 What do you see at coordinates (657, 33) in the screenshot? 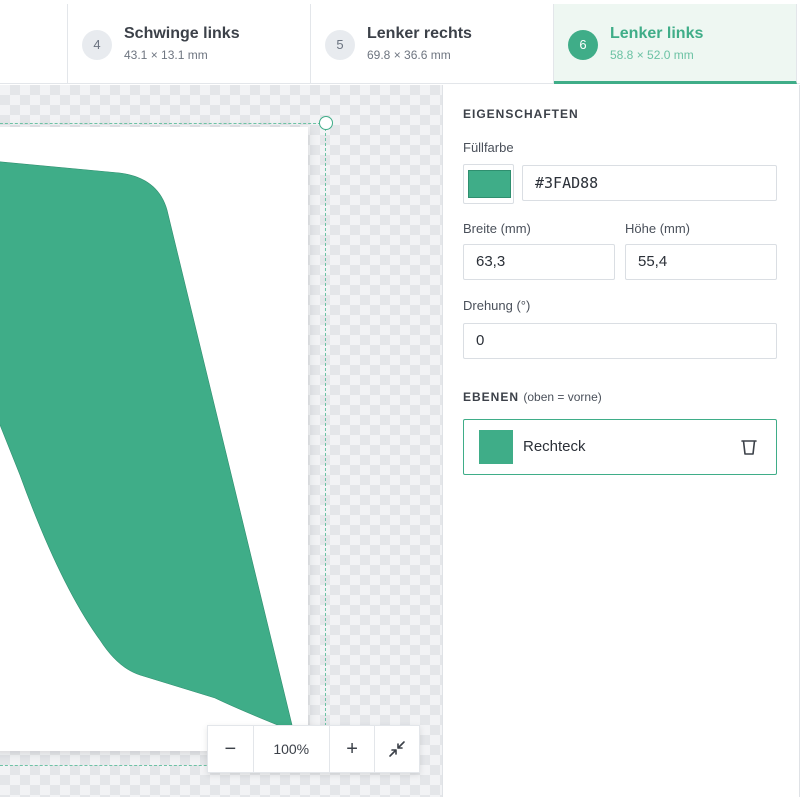
I see `tab-title: Lenker links` at bounding box center [657, 33].